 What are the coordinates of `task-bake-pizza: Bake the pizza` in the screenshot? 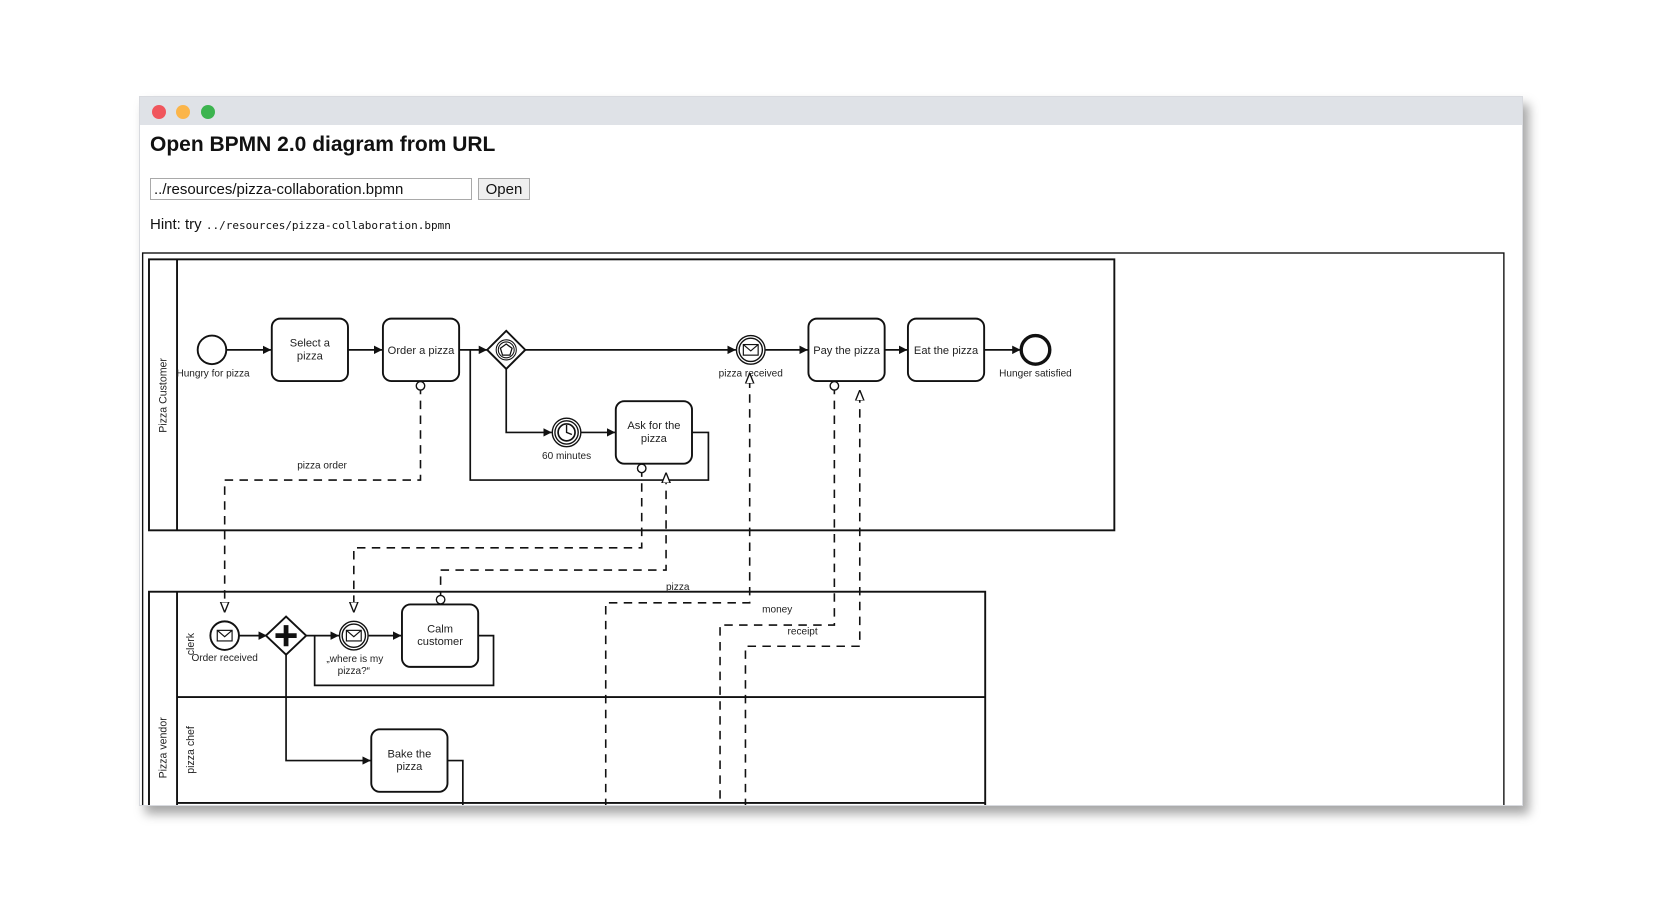 It's located at (409, 760).